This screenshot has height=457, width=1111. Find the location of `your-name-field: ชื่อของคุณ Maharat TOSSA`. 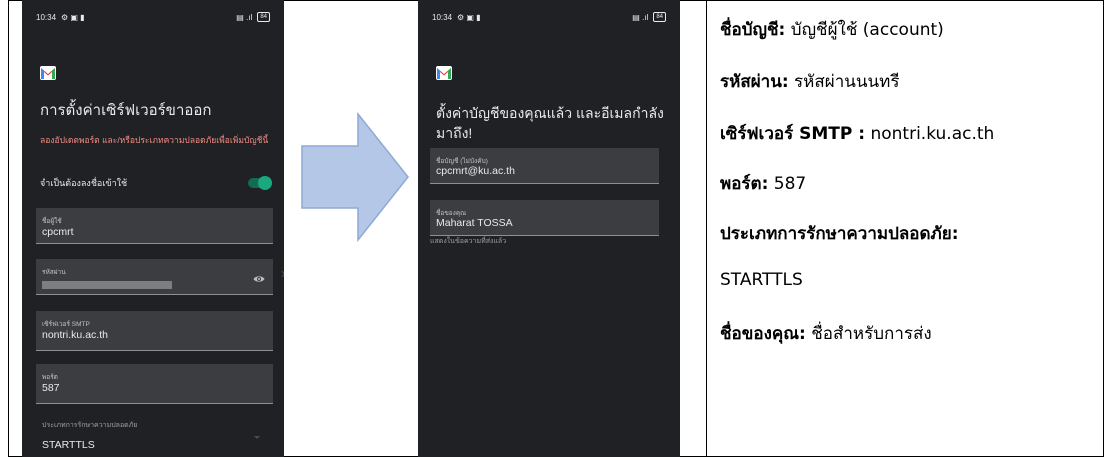

your-name-field: ชื่อของคุณ Maharat TOSSA is located at coordinates (544, 218).